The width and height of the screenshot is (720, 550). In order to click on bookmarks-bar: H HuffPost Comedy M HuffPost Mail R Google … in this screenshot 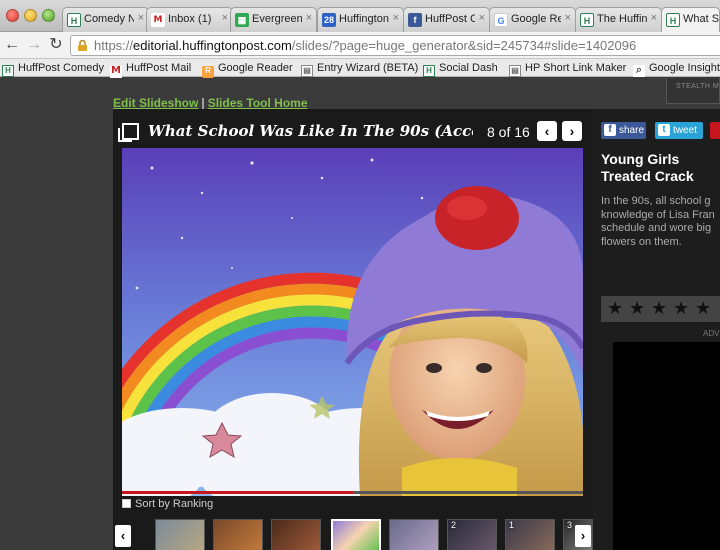, I will do `click(360, 68)`.